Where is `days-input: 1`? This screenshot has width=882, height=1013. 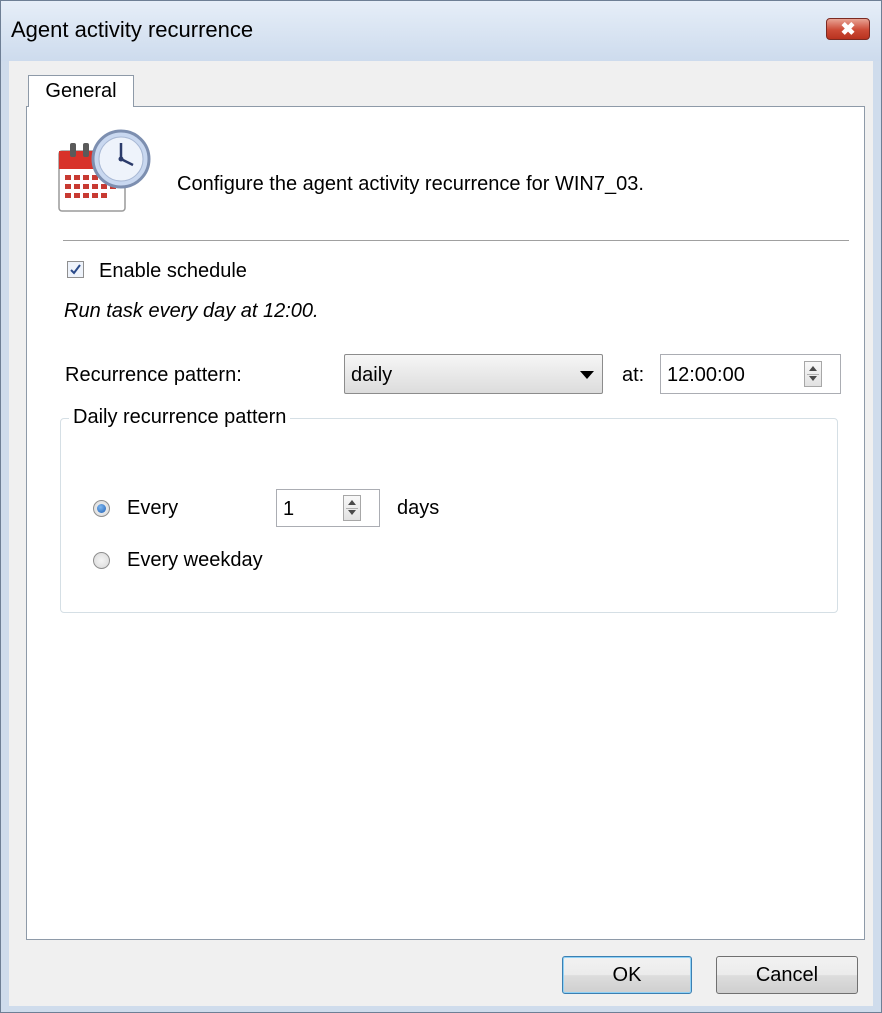
days-input: 1 is located at coordinates (328, 508).